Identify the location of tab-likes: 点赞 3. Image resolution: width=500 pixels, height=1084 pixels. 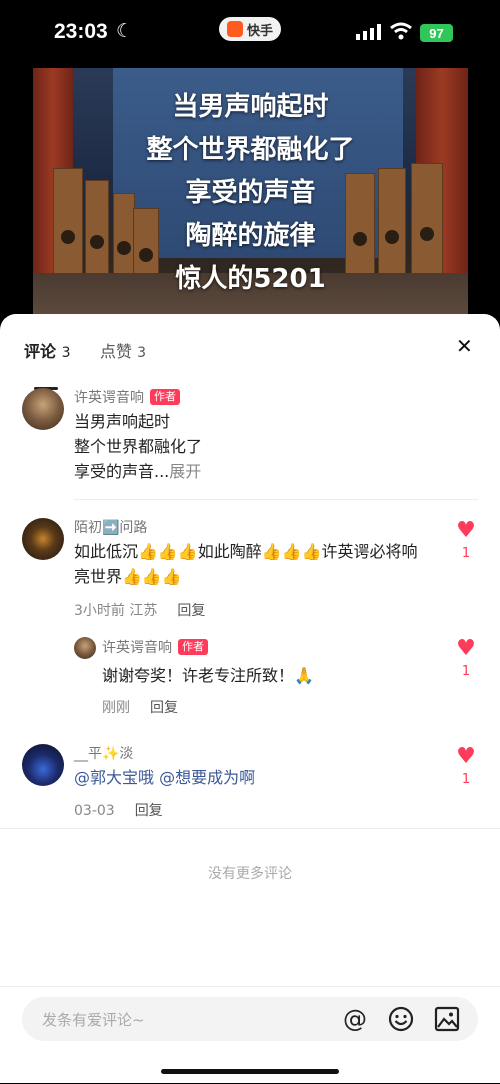
(123, 350).